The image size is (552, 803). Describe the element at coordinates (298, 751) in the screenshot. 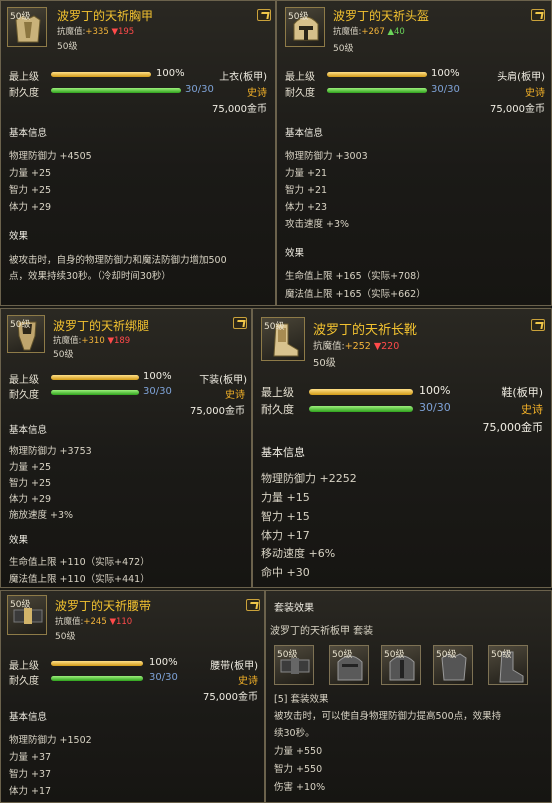

I see `set-bonus-stat: 力量 +550` at that location.